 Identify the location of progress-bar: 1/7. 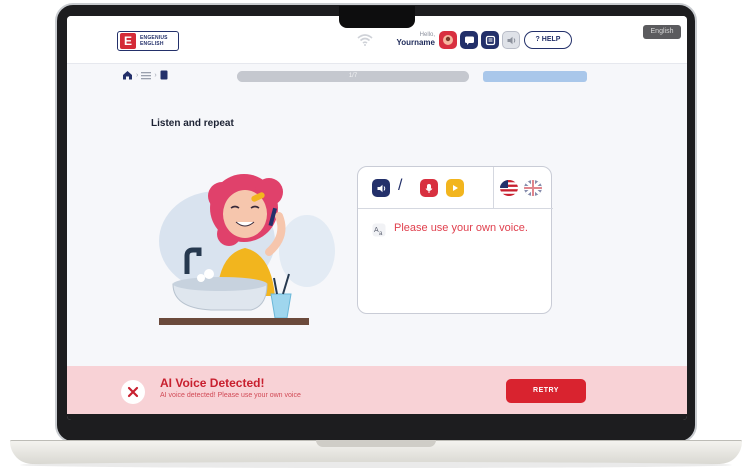
(353, 76).